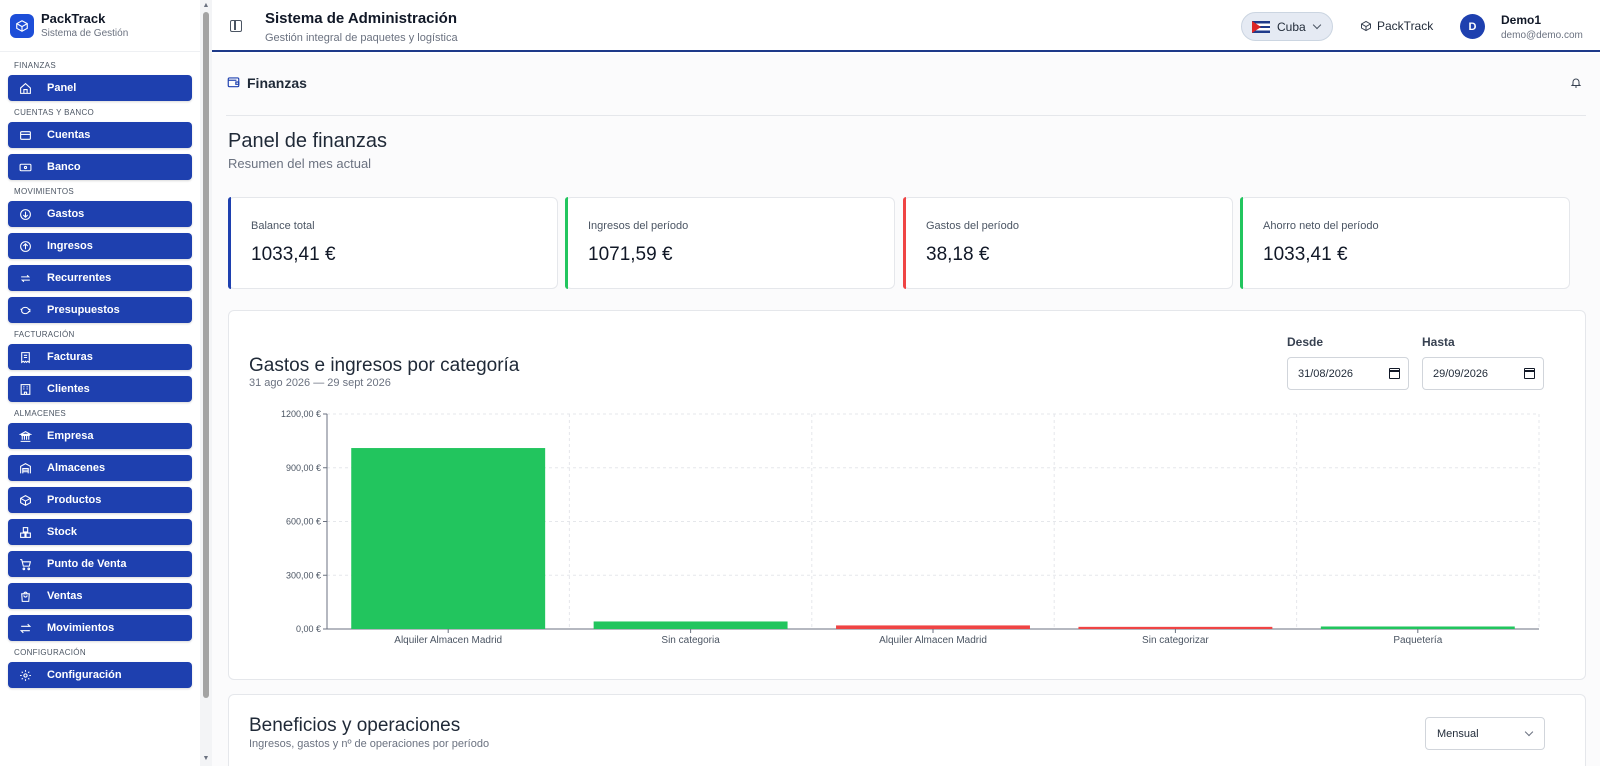 This screenshot has width=1600, height=766. I want to click on x-tick-label: Alquiler Almacen Madrid, so click(448, 640).